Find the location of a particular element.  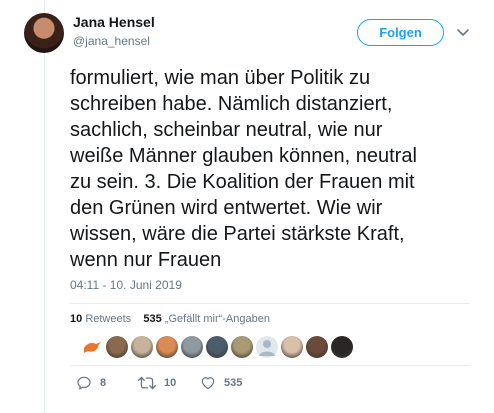

tweet-line: weiße Männer glauben können, neutral is located at coordinates (243, 156).